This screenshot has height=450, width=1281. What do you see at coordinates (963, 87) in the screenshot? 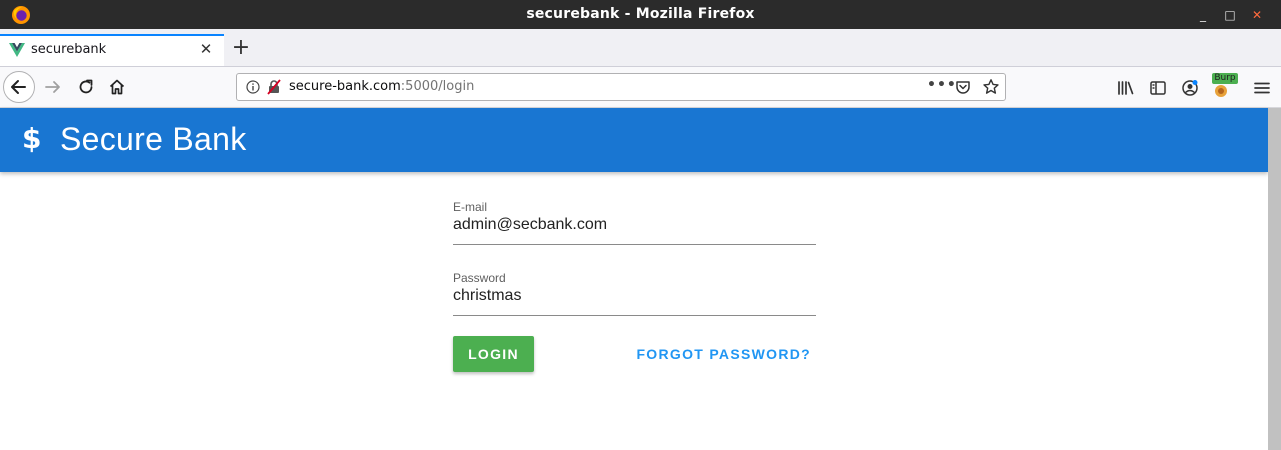
I see `pocket-icon` at bounding box center [963, 87].